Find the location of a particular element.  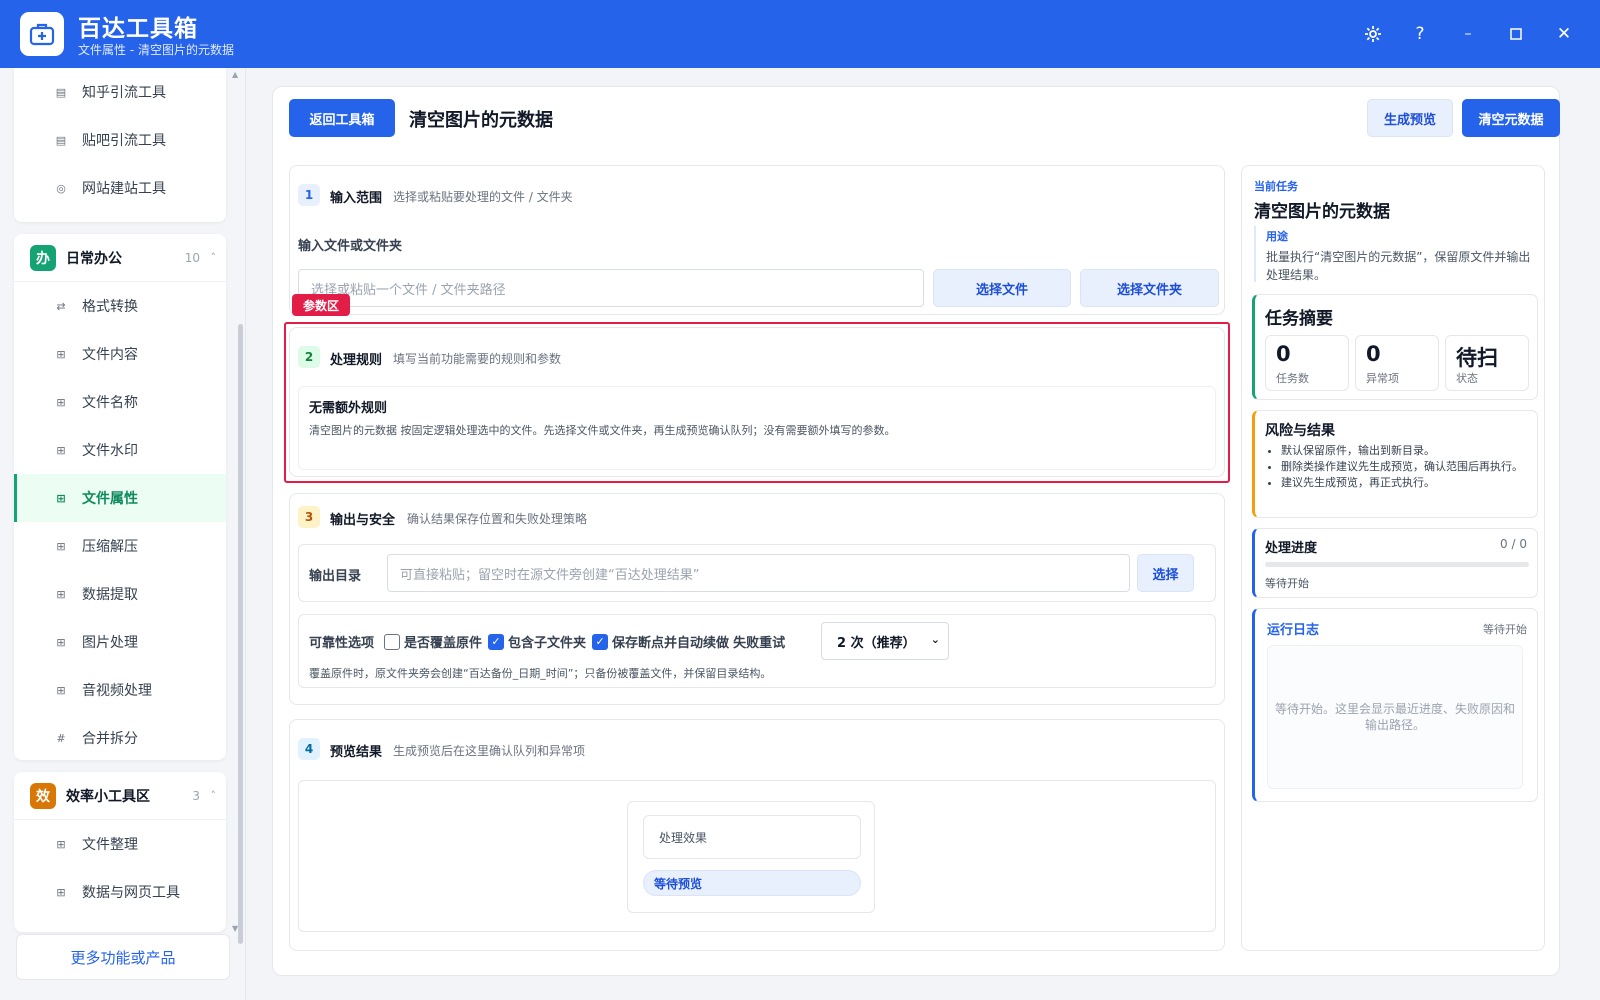

sidebar-item-data-extract: ⊞ 数据提取 is located at coordinates (120, 594).